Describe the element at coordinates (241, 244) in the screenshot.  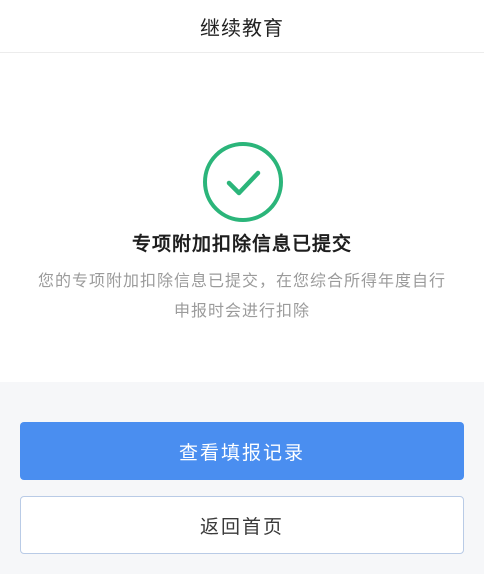
I see `result-title: 专项附加扣除信息已提交` at that location.